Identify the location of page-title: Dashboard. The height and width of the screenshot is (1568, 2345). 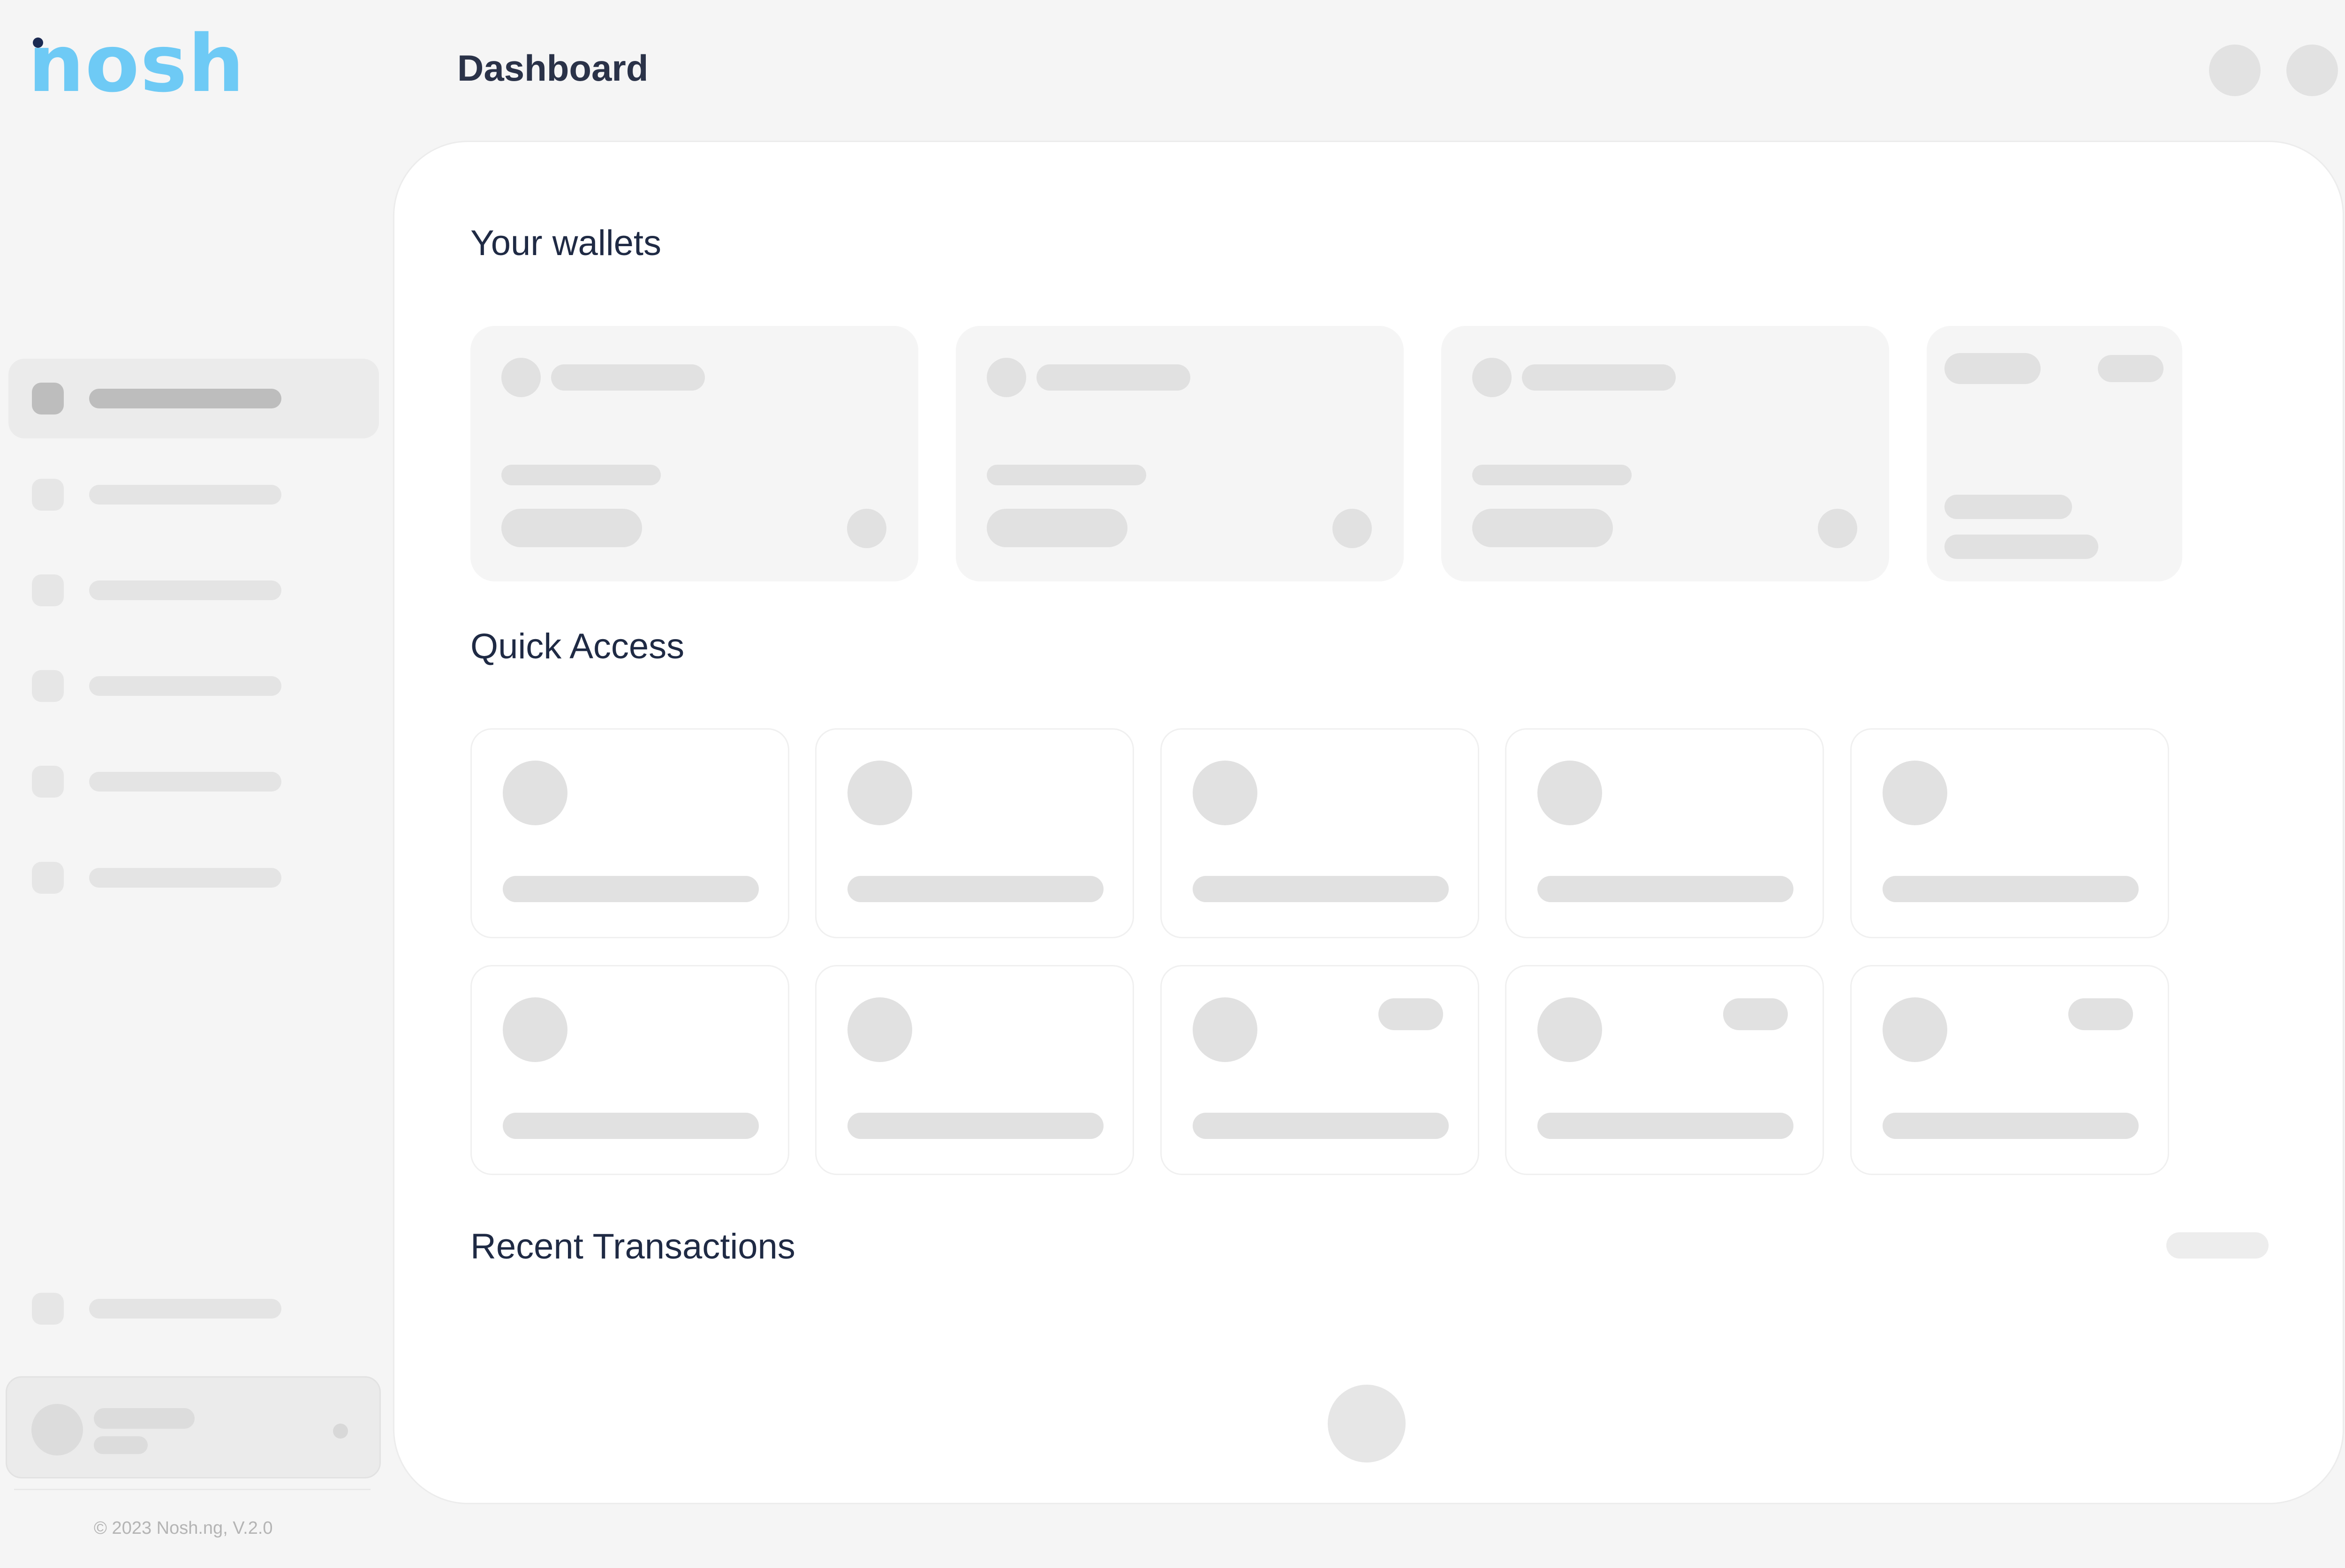
(553, 68).